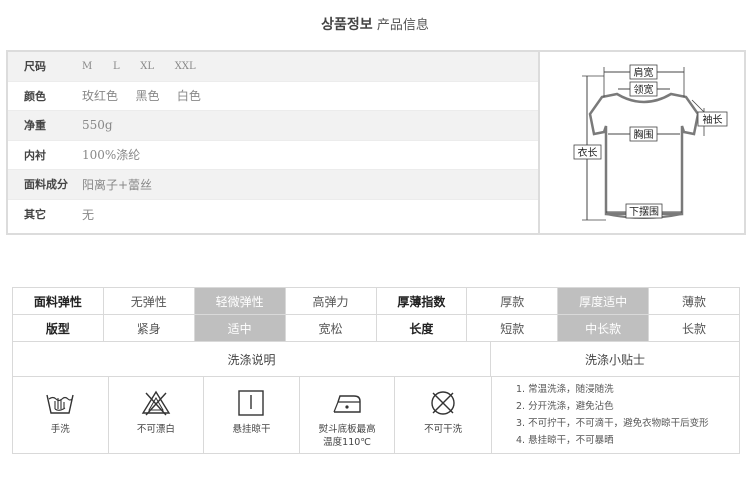  I want to click on info-row-size: 尺码 M L XL XXL, so click(273, 67).